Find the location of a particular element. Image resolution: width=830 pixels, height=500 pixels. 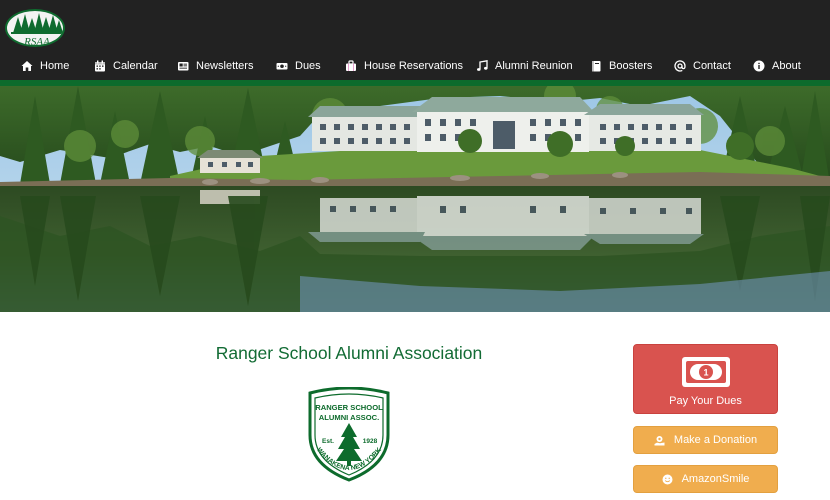

nav-calendar: Calendar is located at coordinates (126, 66).